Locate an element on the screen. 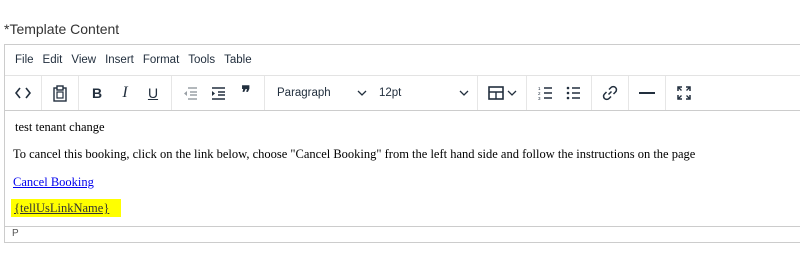 This screenshot has width=800, height=267. cancel-booking-link: Cancel Booking is located at coordinates (53, 182).